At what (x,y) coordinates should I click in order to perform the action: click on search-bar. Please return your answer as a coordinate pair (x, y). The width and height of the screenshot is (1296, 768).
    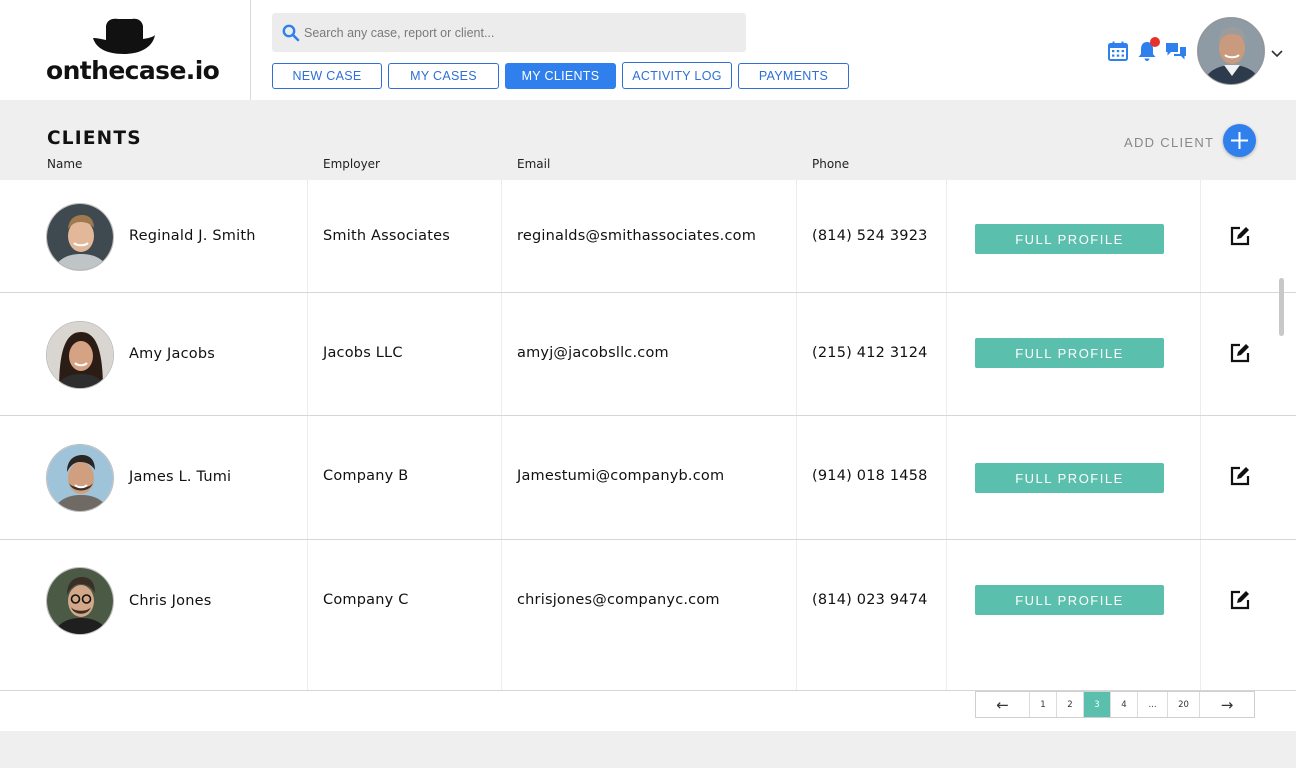
    Looking at the image, I should click on (509, 32).